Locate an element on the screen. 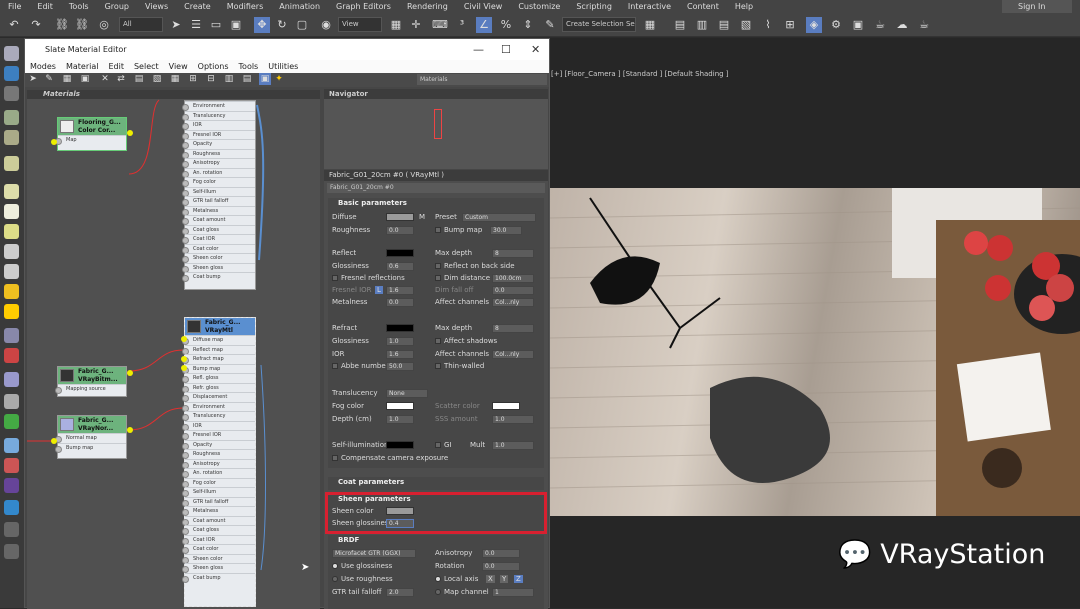 Image resolution: width=1080 pixels, height=609 pixels. help-icon is located at coordinates (11, 551).